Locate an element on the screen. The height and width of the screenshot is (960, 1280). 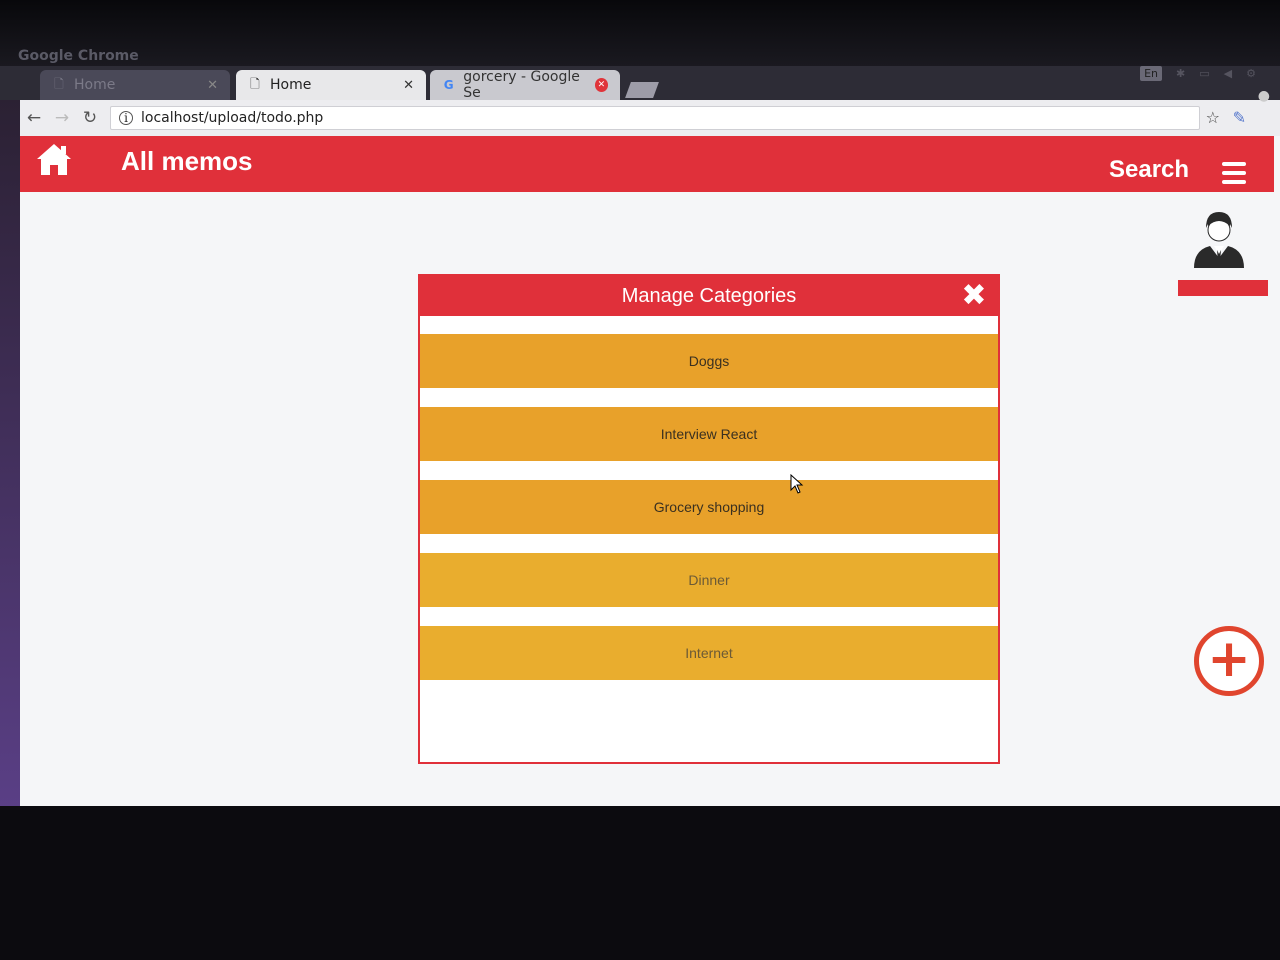
info-icon: i is located at coordinates (126, 118).